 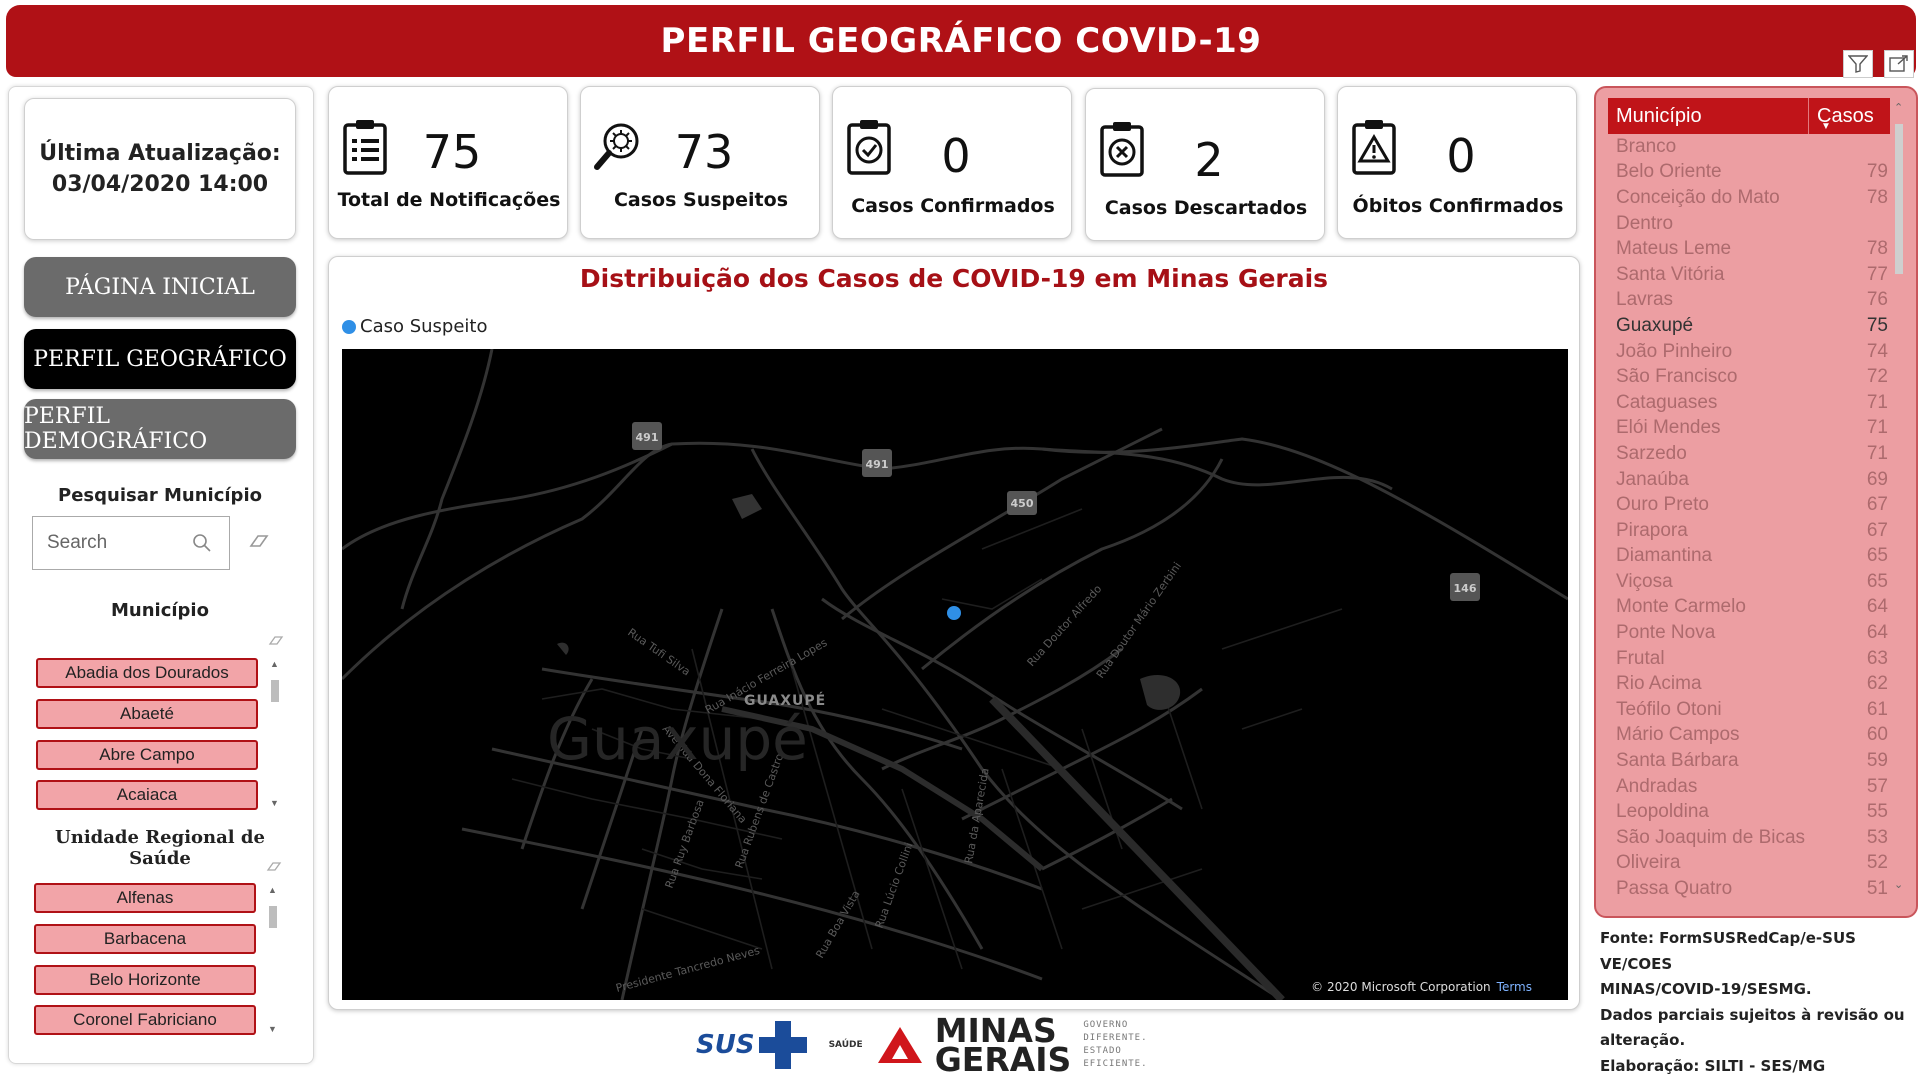 What do you see at coordinates (147, 714) in the screenshot?
I see `municipio-slicer-item: Abaeté` at bounding box center [147, 714].